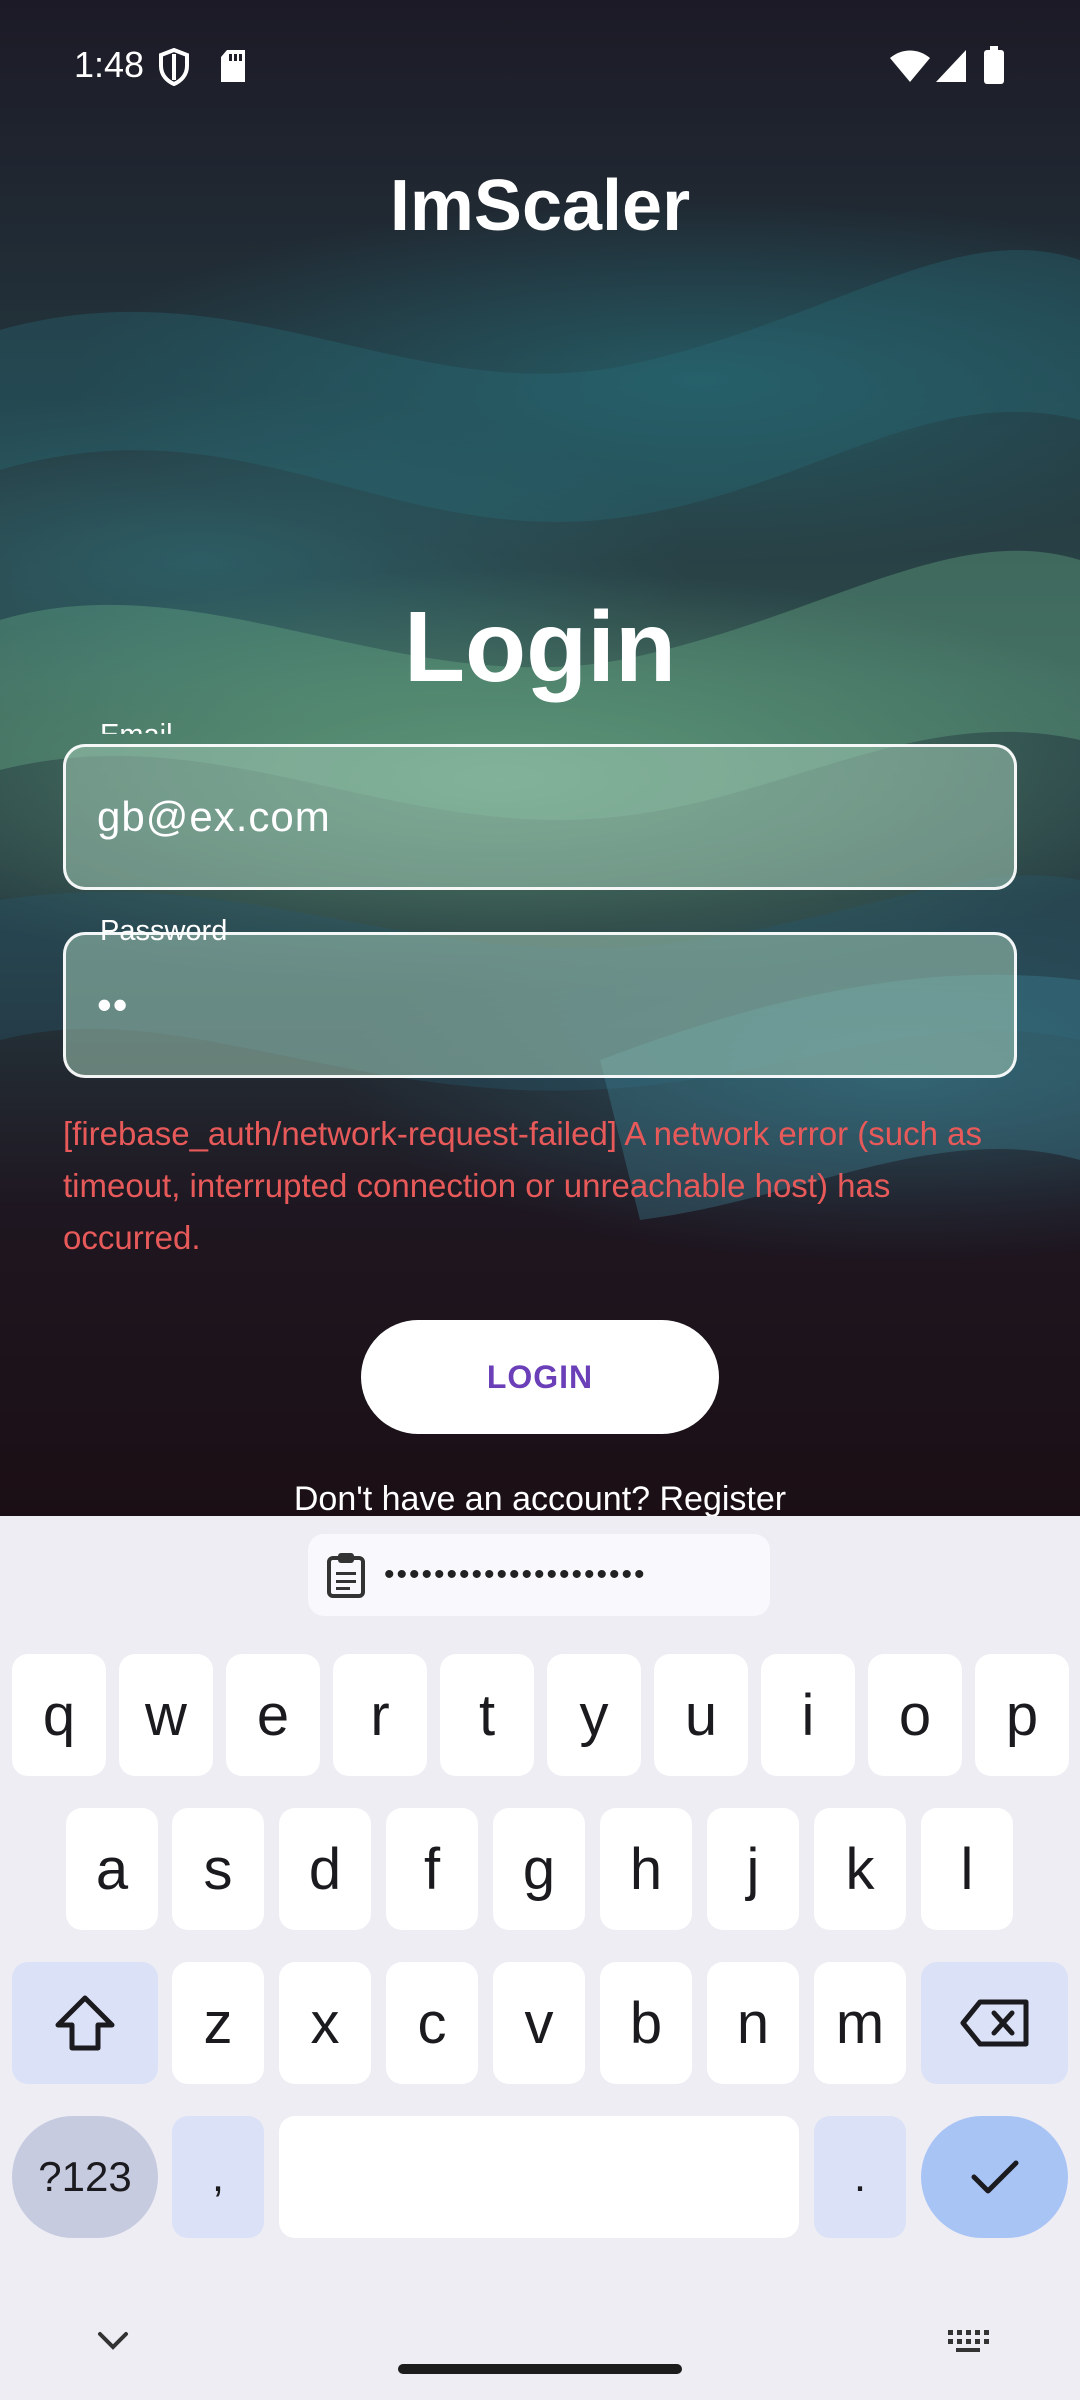 This screenshot has width=1080, height=2400. What do you see at coordinates (646, 1869) in the screenshot?
I see `key-h: h` at bounding box center [646, 1869].